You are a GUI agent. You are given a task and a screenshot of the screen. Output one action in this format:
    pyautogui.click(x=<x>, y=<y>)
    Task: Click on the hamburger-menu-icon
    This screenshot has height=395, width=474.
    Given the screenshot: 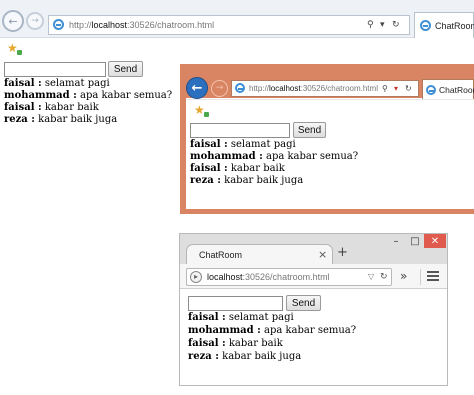 What is the action you would take?
    pyautogui.click(x=433, y=276)
    